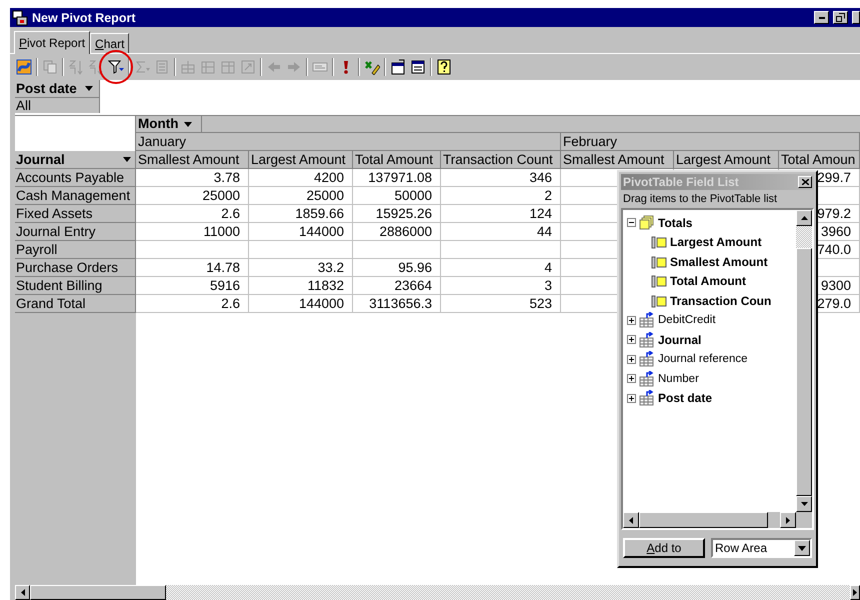 This screenshot has height=600, width=860. Describe the element at coordinates (40, 159) in the screenshot. I see `field-label: Journal` at that location.